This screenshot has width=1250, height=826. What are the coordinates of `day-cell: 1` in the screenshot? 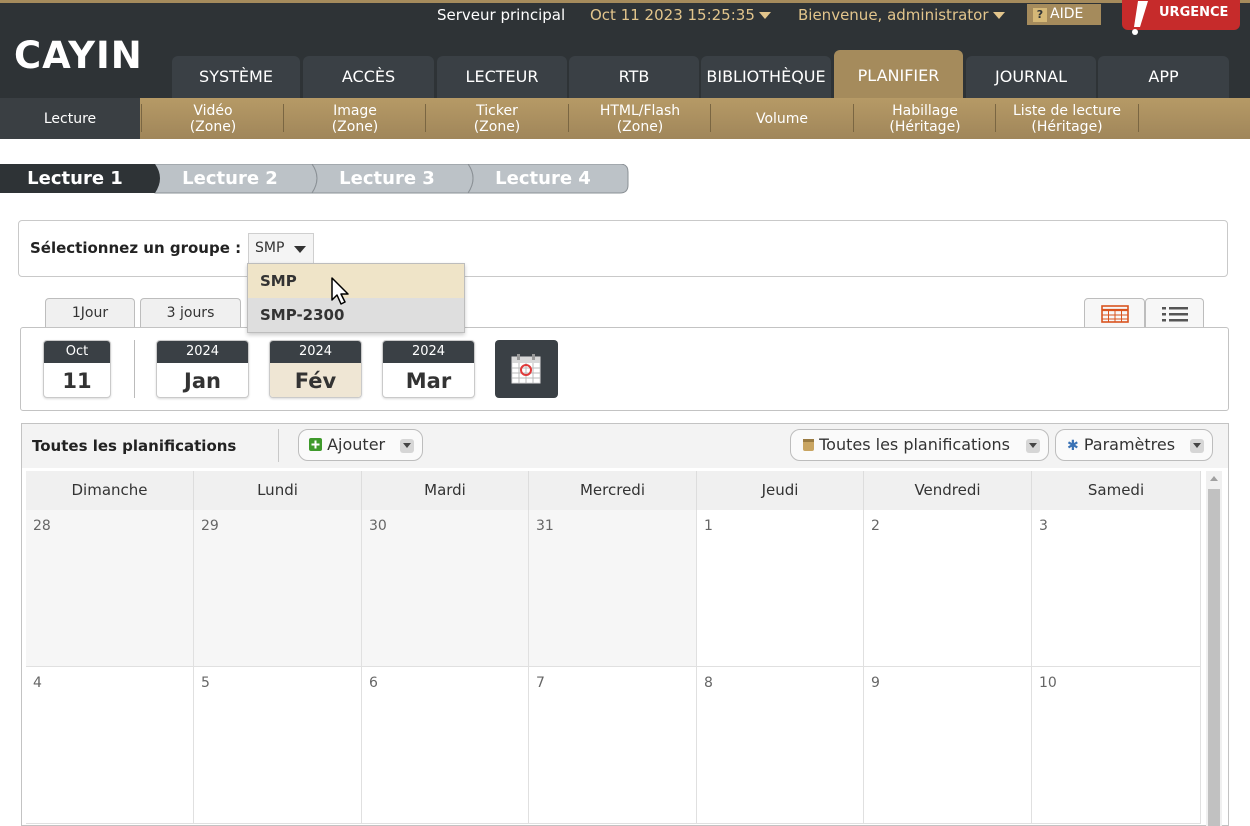 It's located at (780, 588).